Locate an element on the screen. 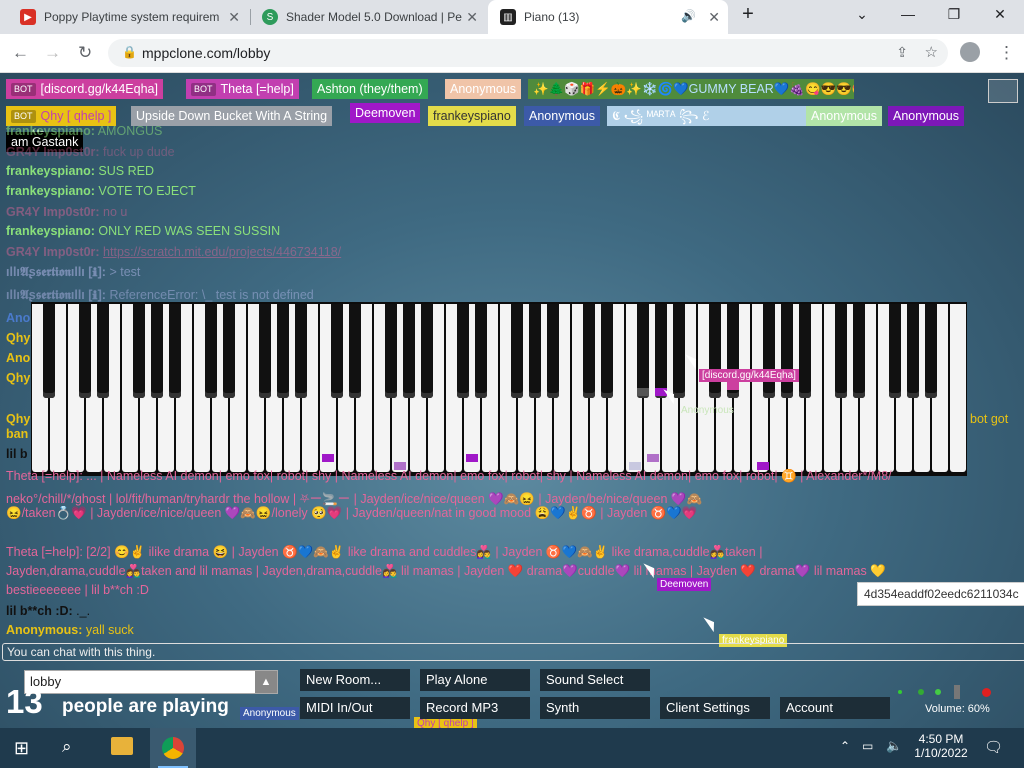  user-badge: Ashton (they/them) is located at coordinates (370, 89).